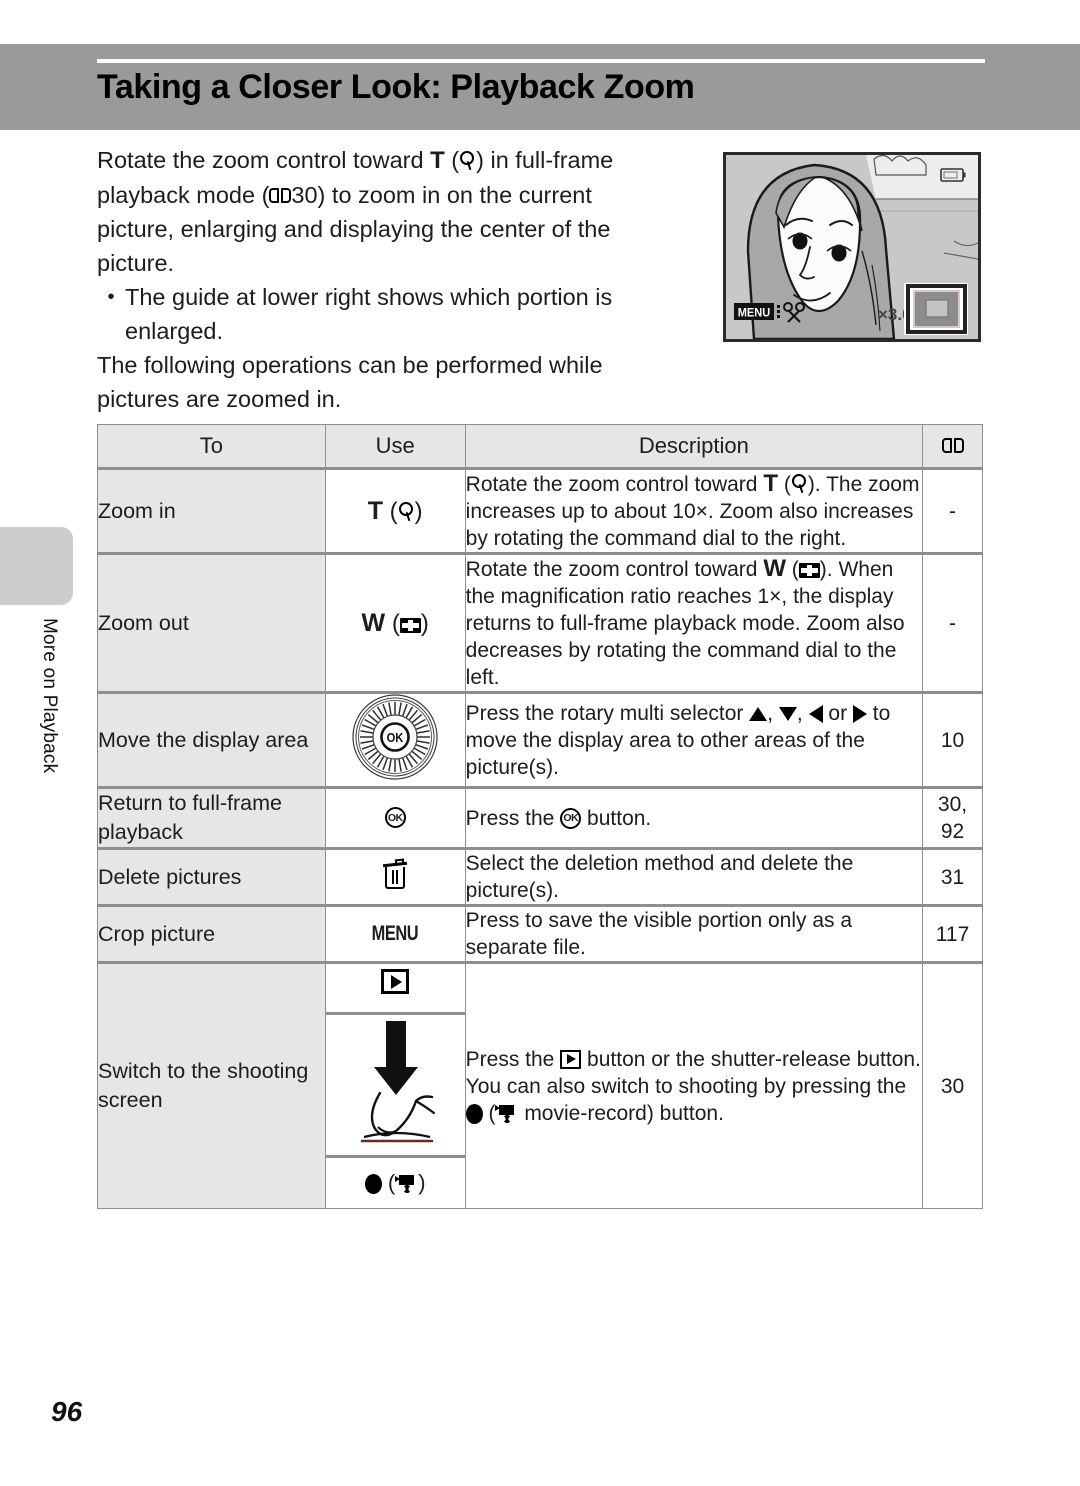 The width and height of the screenshot is (1080, 1486). I want to click on row-label-return-full-frame: Return to full-frame playback, so click(211, 818).